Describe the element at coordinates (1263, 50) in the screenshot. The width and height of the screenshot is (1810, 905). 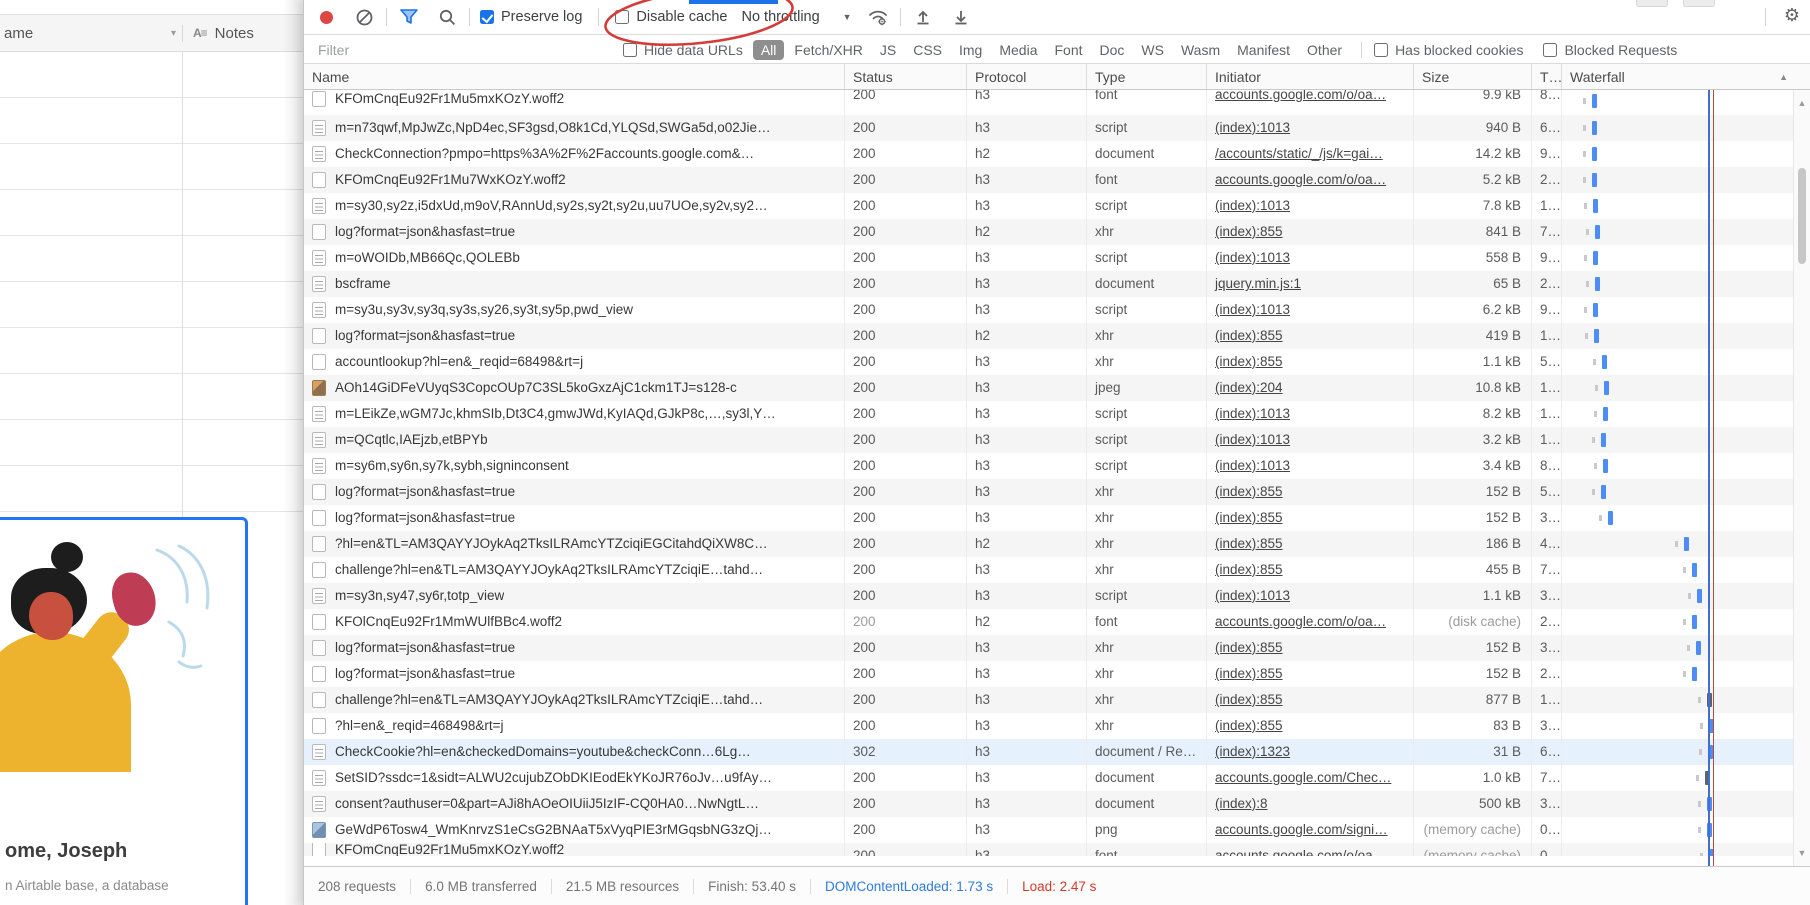
I see `filter-pill-manifest: Manifest` at that location.